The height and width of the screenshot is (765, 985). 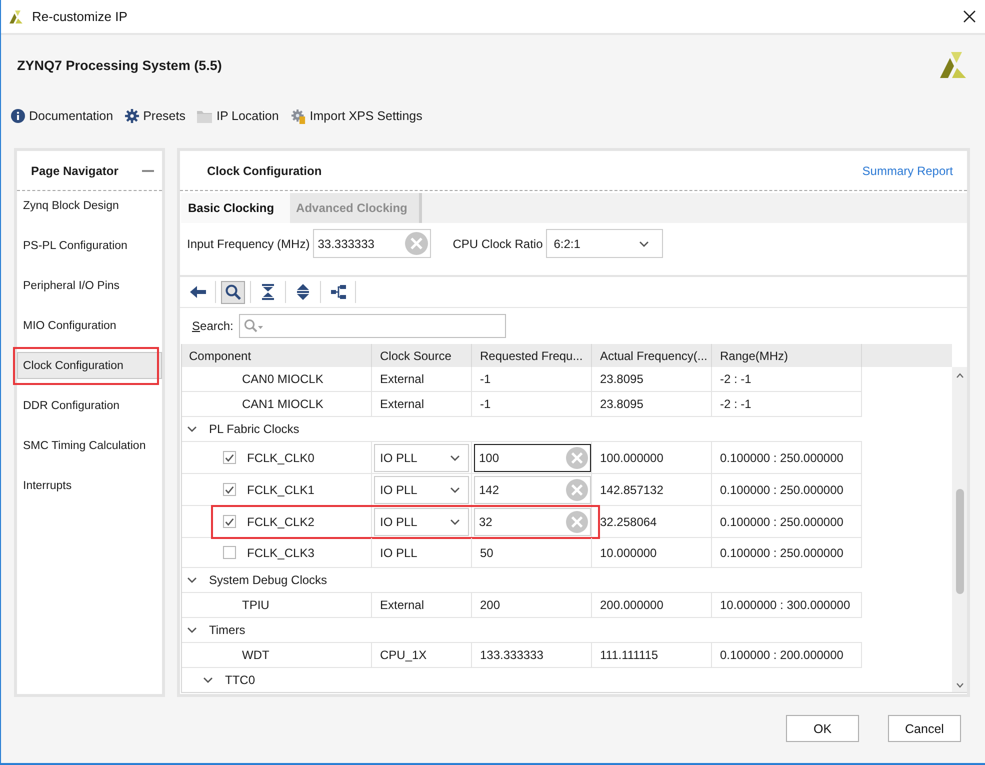 What do you see at coordinates (907, 171) in the screenshot?
I see `report-link: Summary Report` at bounding box center [907, 171].